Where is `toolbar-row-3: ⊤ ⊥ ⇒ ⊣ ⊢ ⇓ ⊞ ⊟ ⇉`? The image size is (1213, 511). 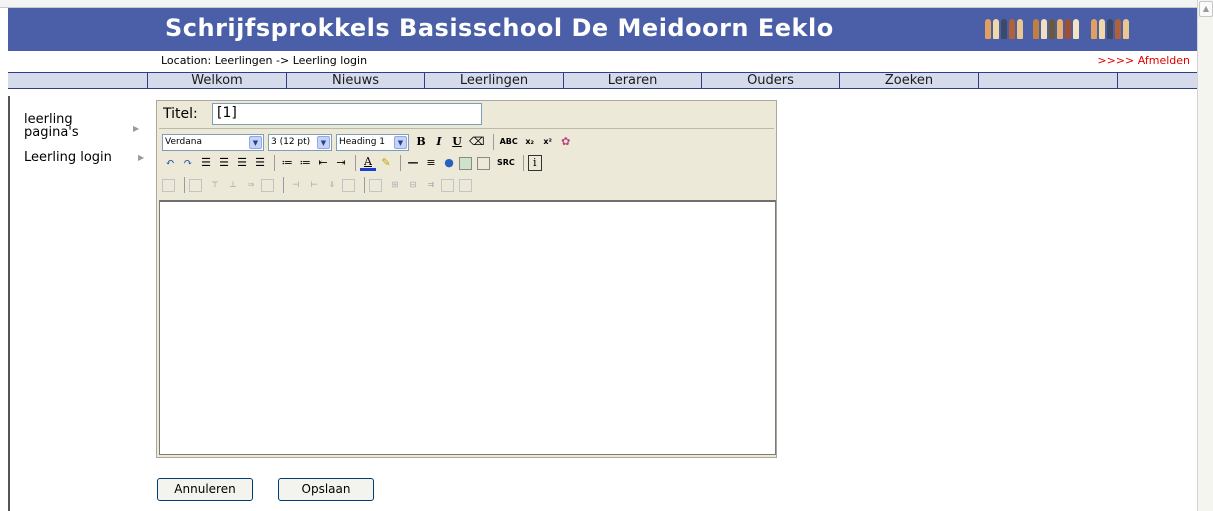 toolbar-row-3: ⊤ ⊥ ⇒ ⊣ ⊢ ⇓ ⊞ ⊟ ⇉ is located at coordinates (319, 185).